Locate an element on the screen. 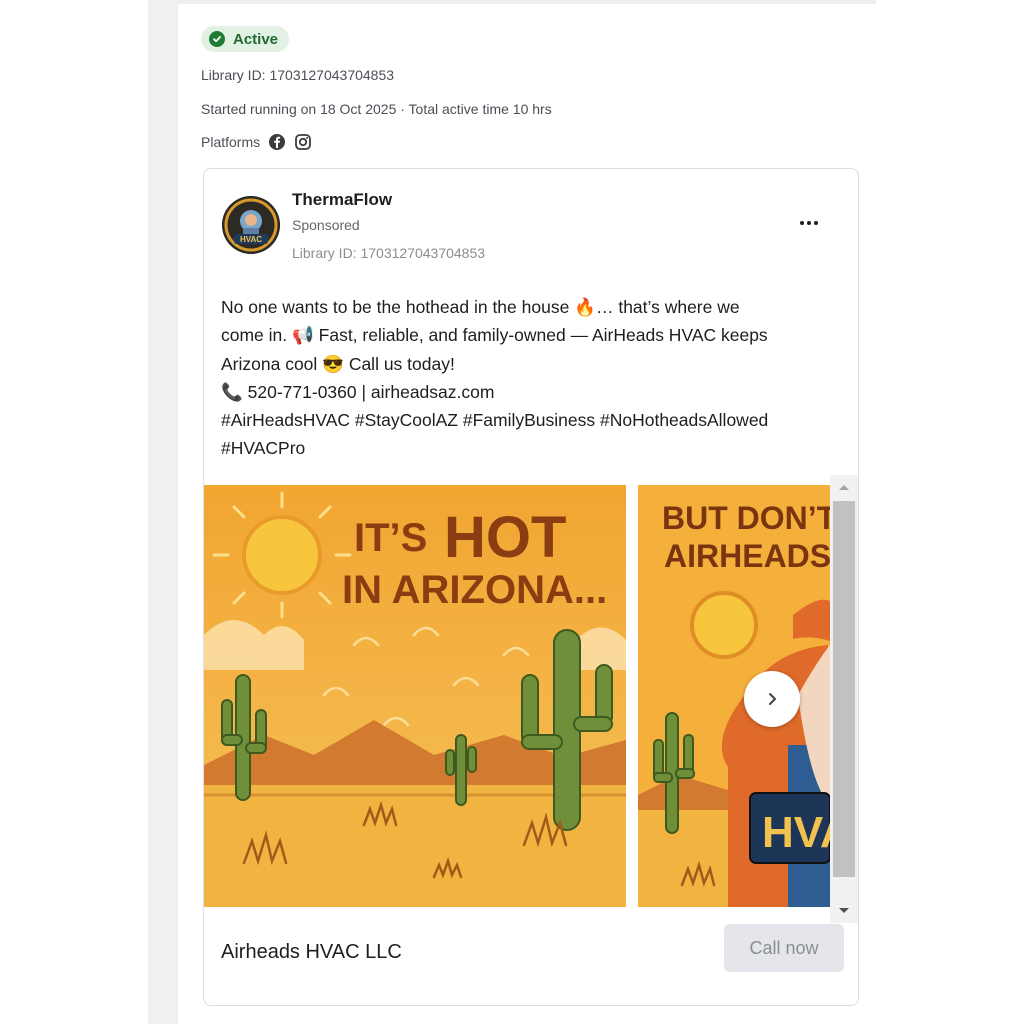 The width and height of the screenshot is (1024, 1024). slide2-headline-line2: AIRHEADS is located at coordinates (747, 556).